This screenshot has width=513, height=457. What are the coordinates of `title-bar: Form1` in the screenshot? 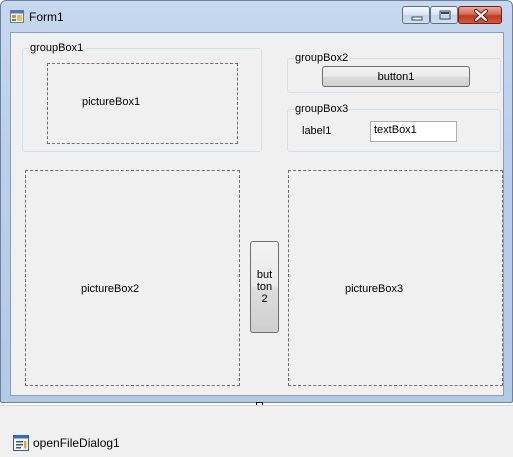 It's located at (256, 16).